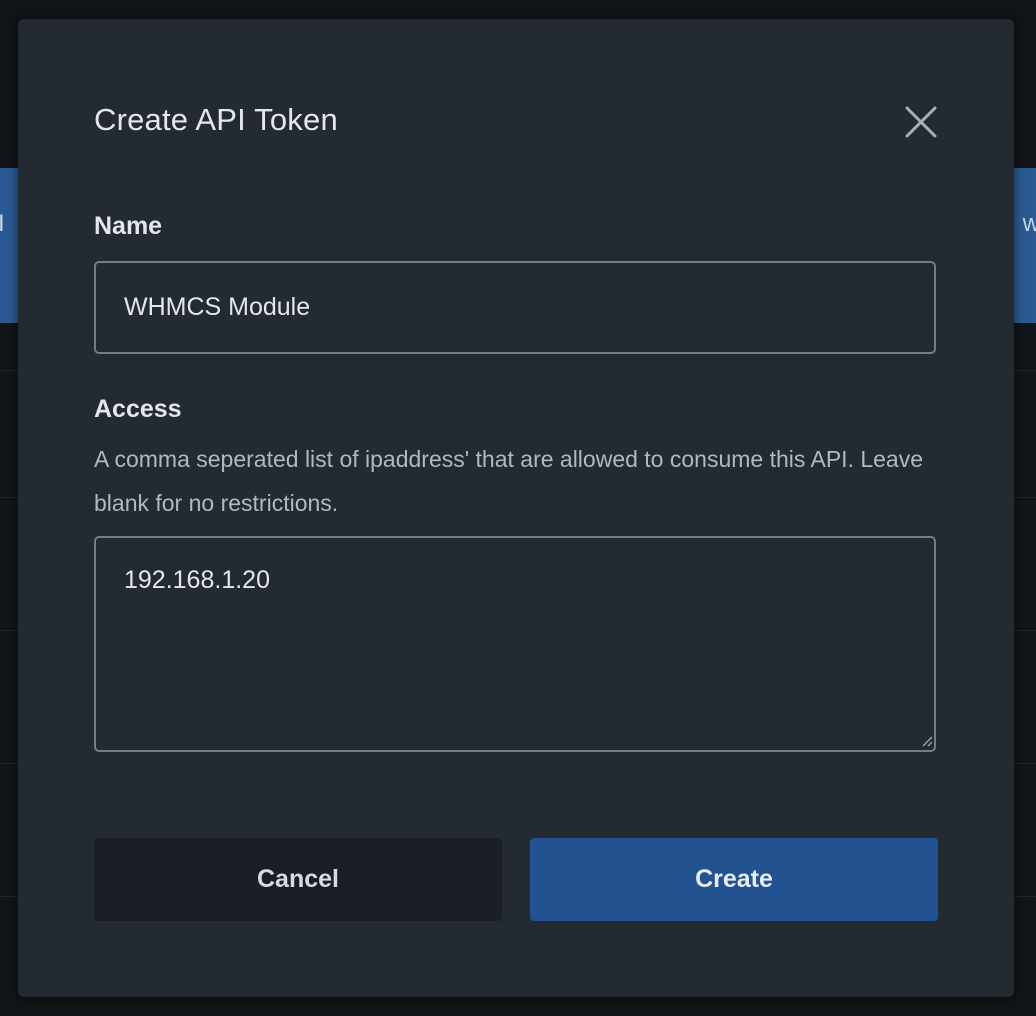  What do you see at coordinates (734, 879) in the screenshot?
I see `create-button: Create` at bounding box center [734, 879].